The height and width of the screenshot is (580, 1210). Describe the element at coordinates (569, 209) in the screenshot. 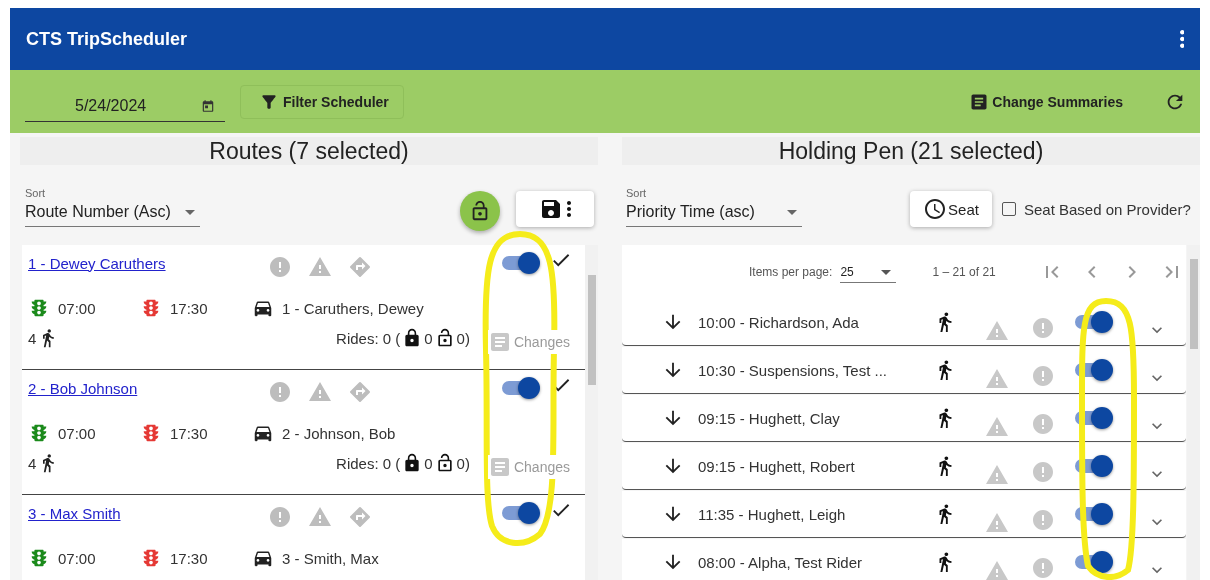

I see `more-vertical-icon` at that location.